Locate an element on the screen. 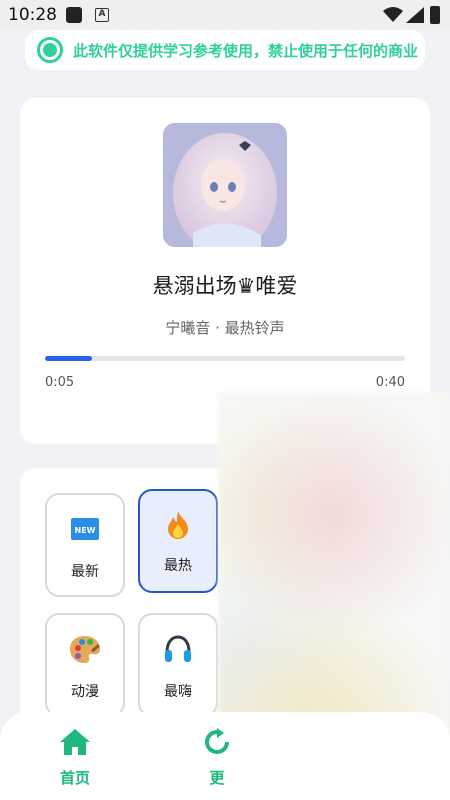 Image resolution: width=450 pixels, height=800 pixels. refresh-icon is located at coordinates (217, 743).